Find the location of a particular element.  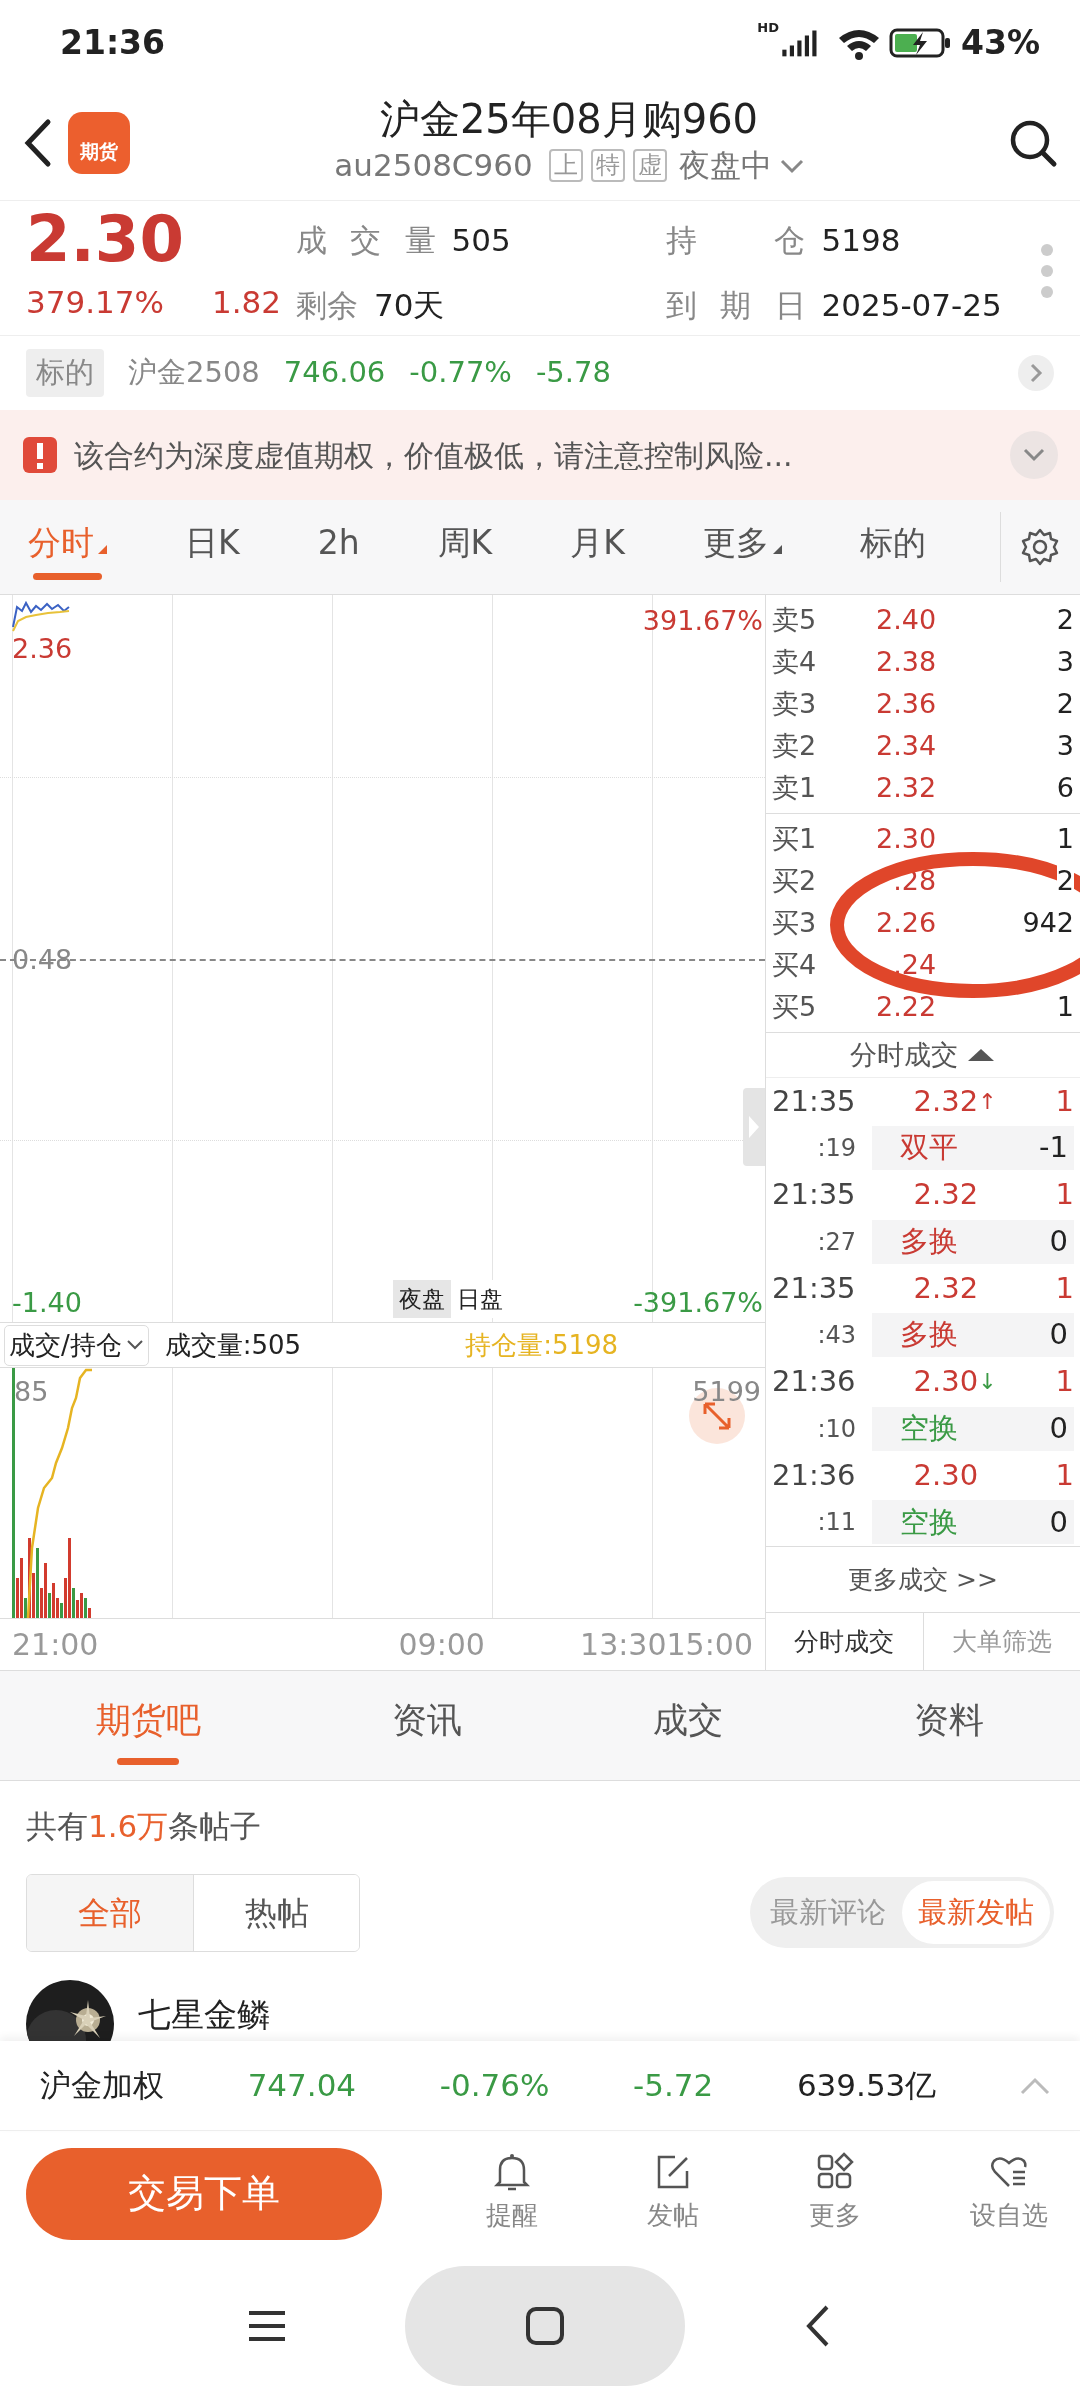

order-level: 买3 is located at coordinates (794, 922).